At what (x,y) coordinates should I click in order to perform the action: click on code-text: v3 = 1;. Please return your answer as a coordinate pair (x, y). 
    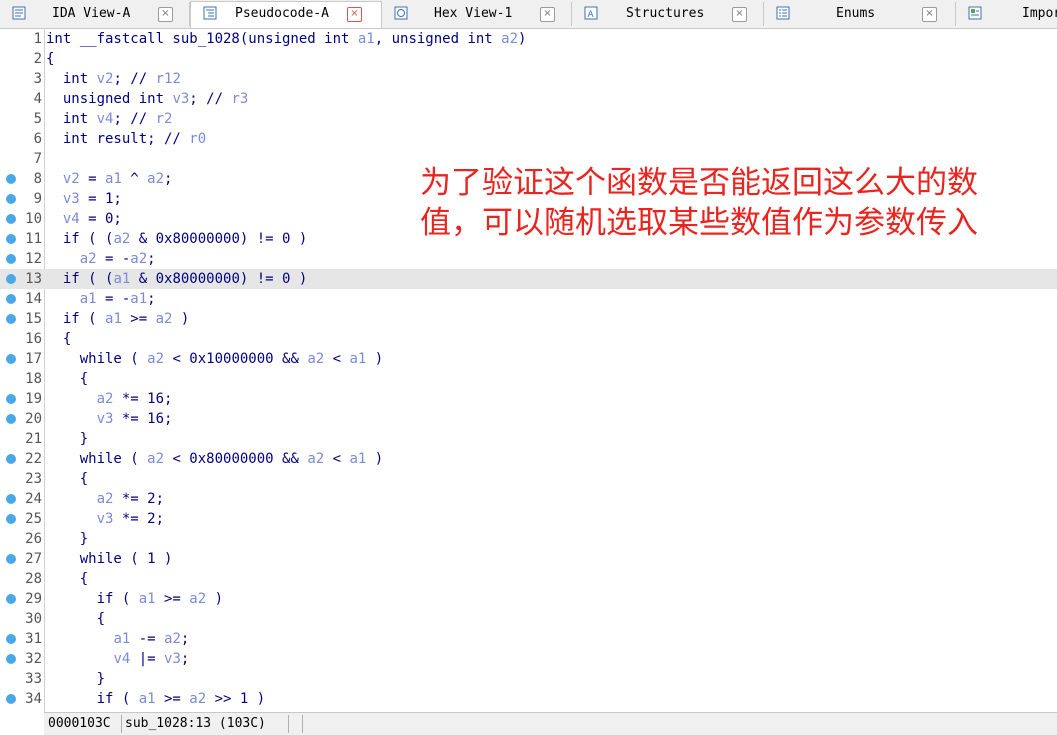
    Looking at the image, I should click on (84, 199).